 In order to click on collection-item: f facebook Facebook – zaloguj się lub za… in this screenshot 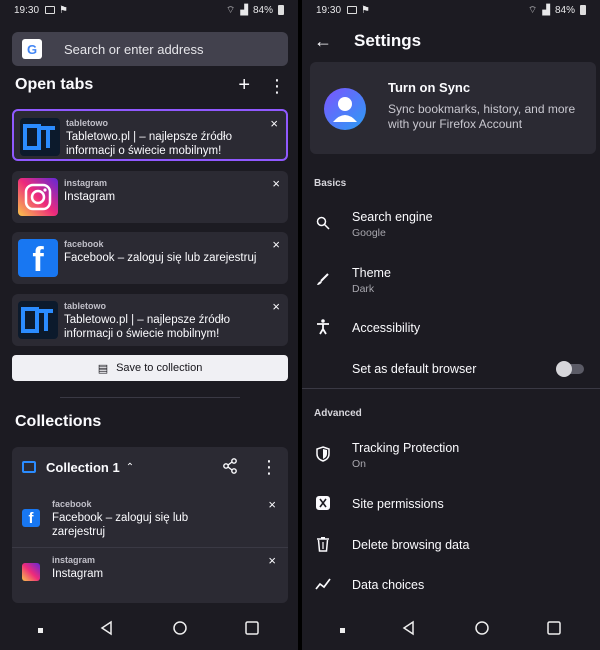, I will do `click(150, 521)`.